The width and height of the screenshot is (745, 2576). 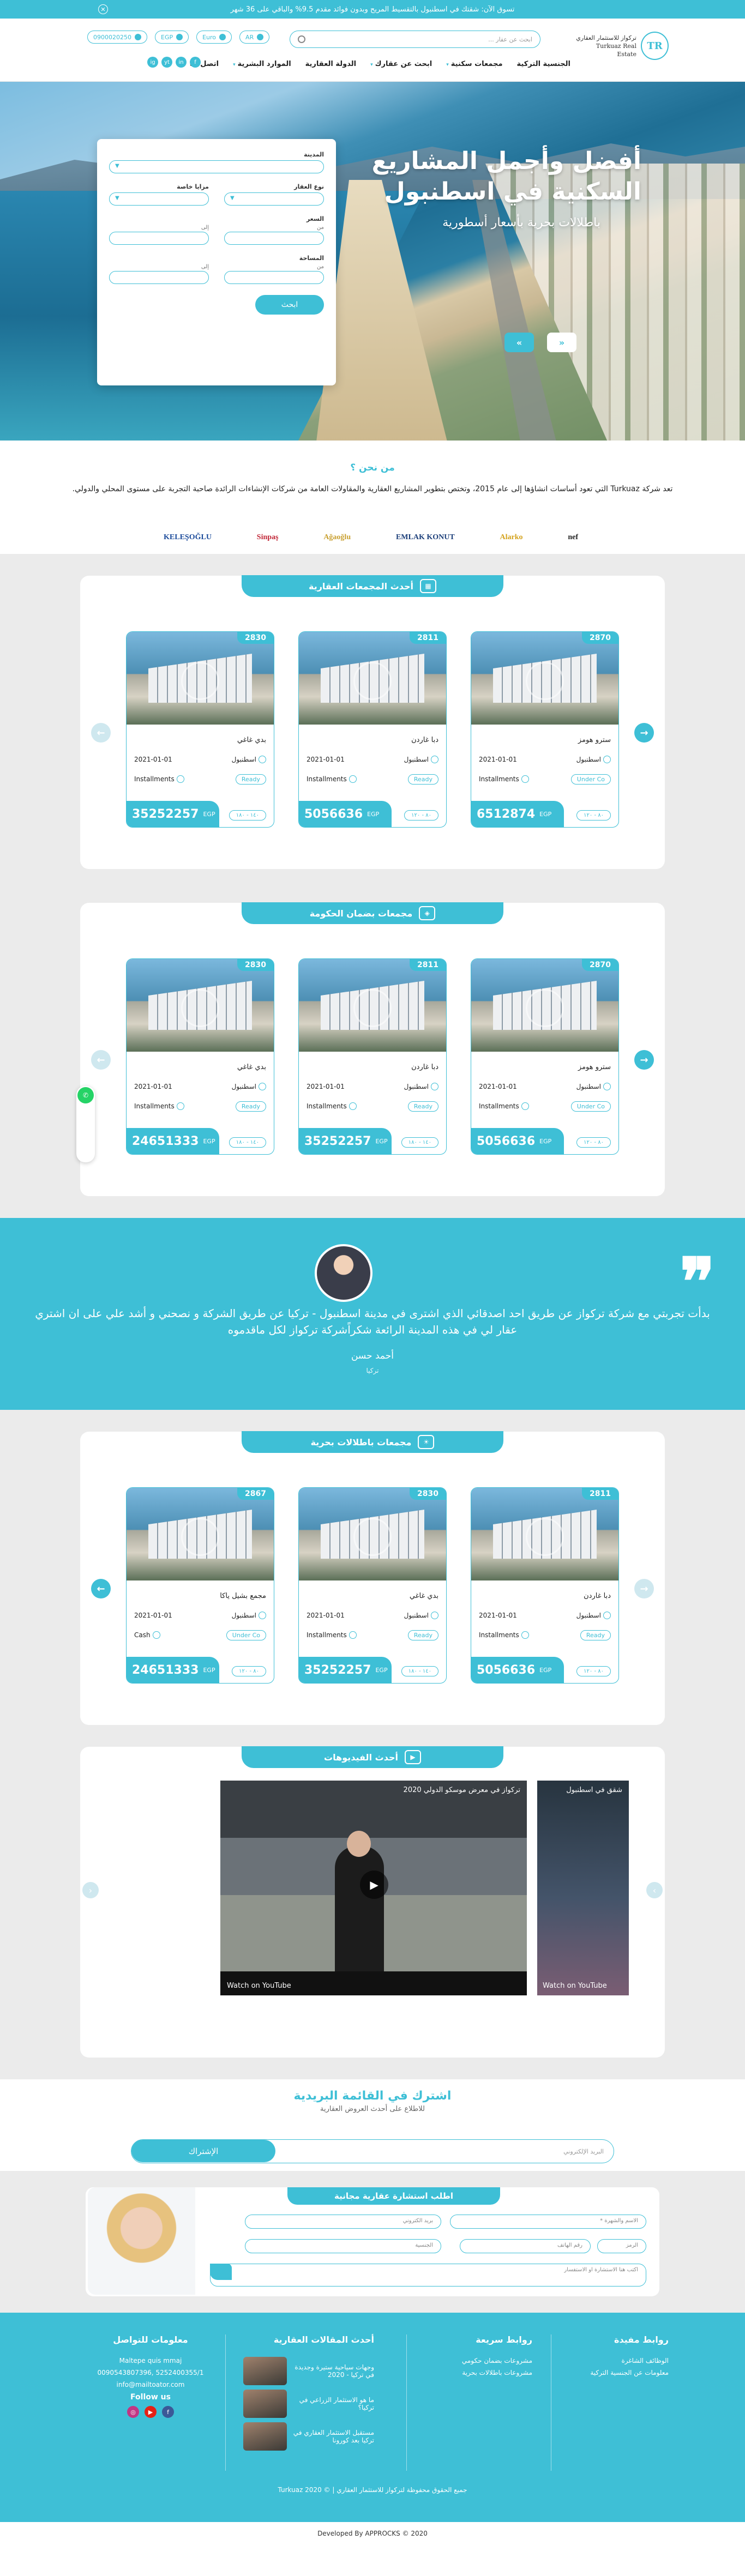 What do you see at coordinates (203, 2151) in the screenshot?
I see `subscribe-button: الإشتراك` at bounding box center [203, 2151].